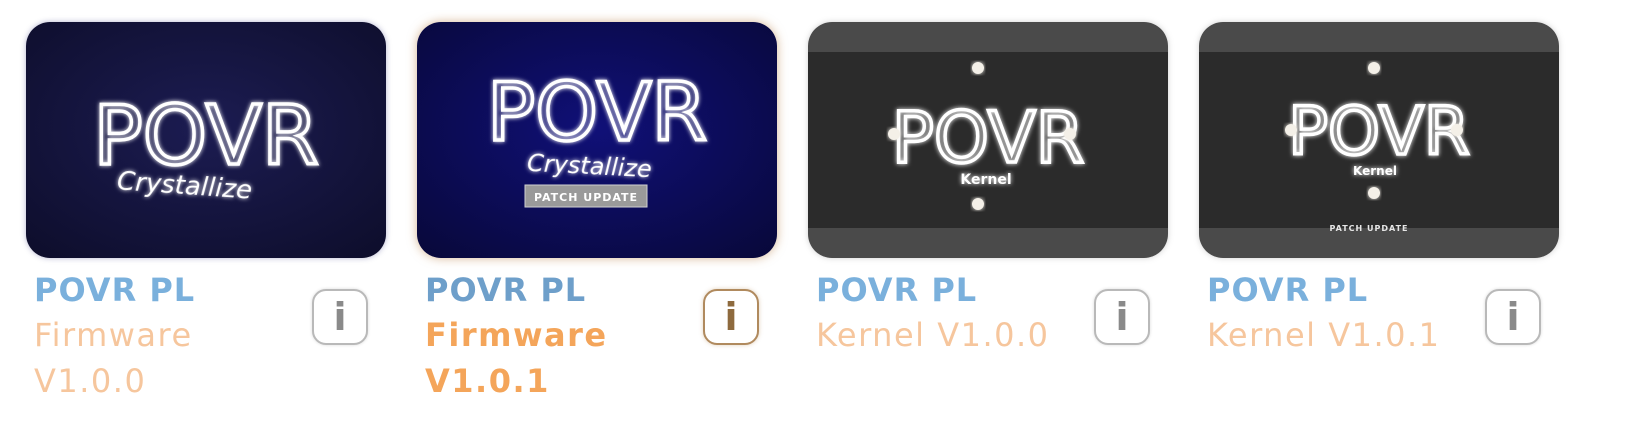  I want to click on card-thumbnail: POVR Crystallize PATCH UPDATE, so click(597, 140).